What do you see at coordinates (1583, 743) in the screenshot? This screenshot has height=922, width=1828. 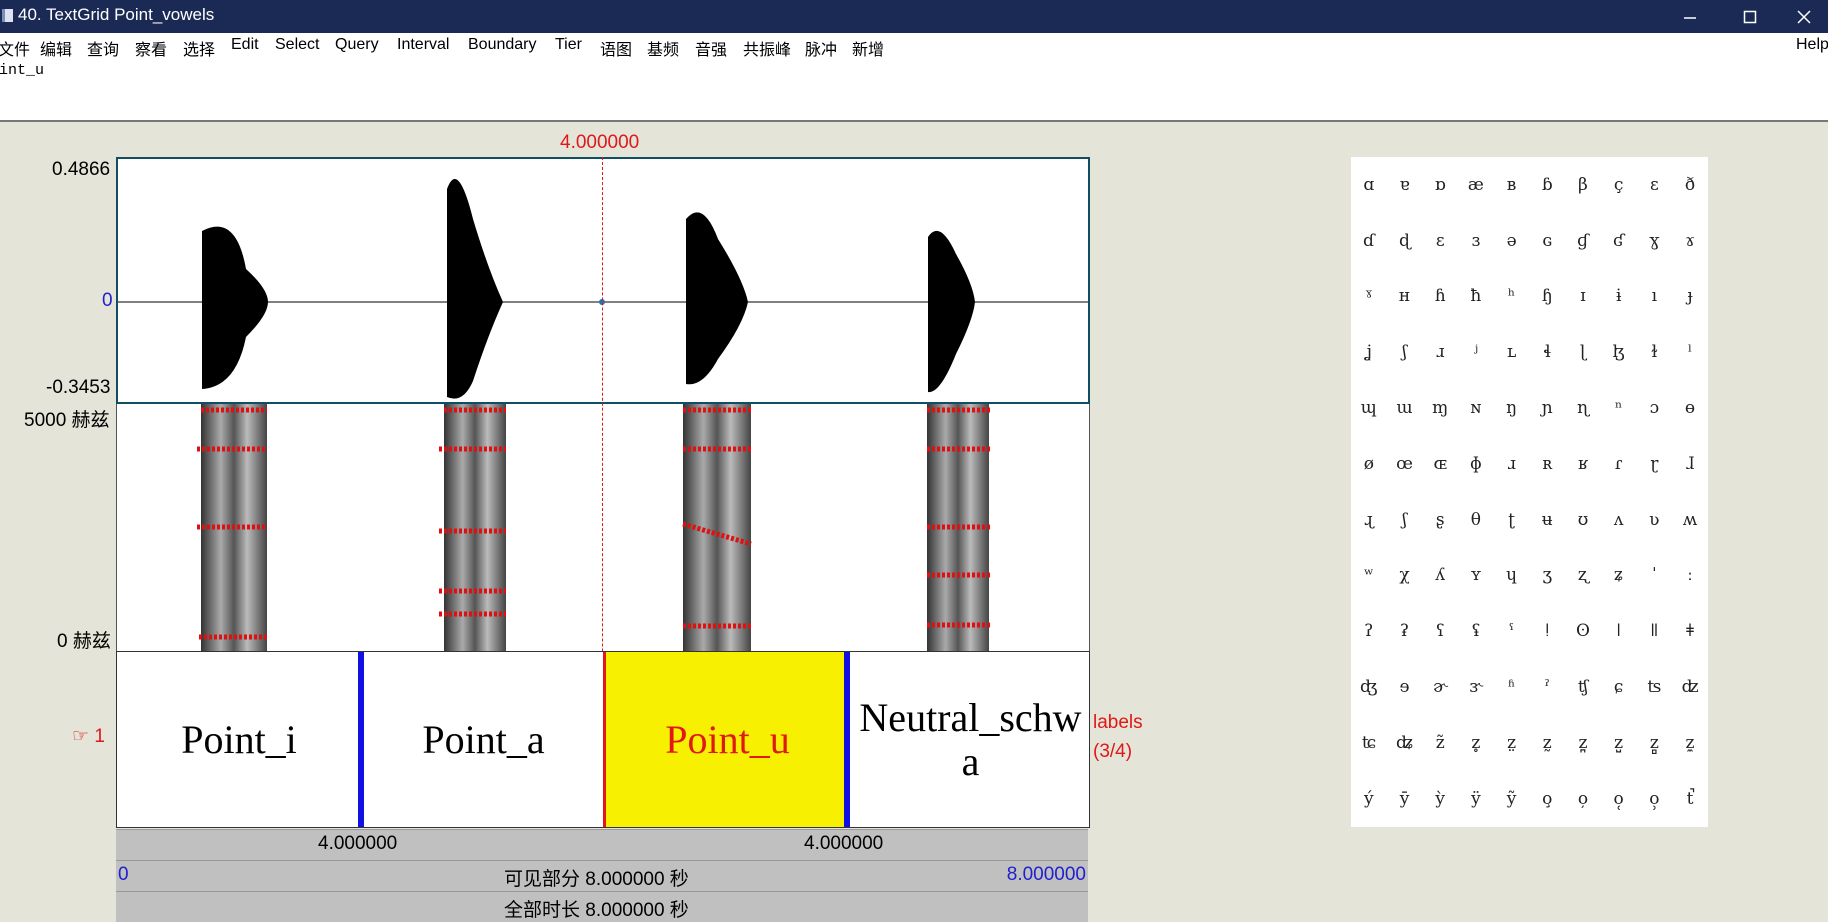 I see `ipa-symbol-button: z̪` at bounding box center [1583, 743].